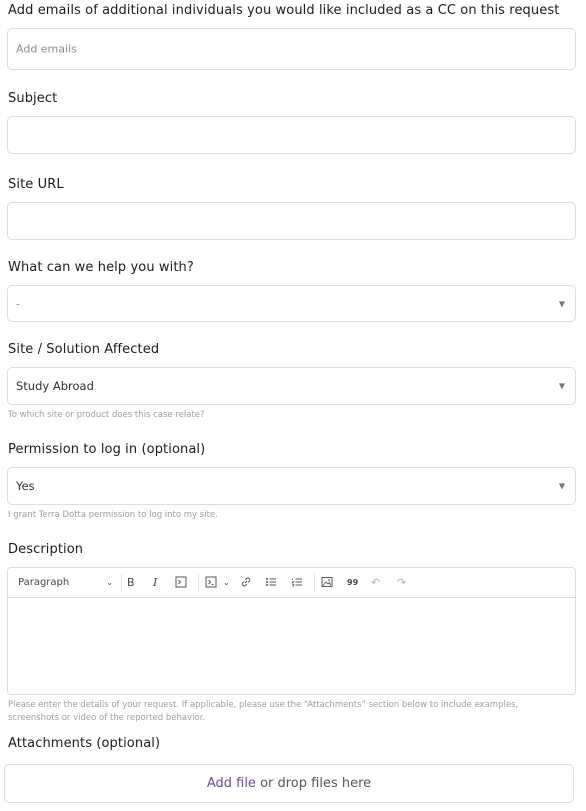 The image size is (586, 811). What do you see at coordinates (291, 135) in the screenshot?
I see `subject-input` at bounding box center [291, 135].